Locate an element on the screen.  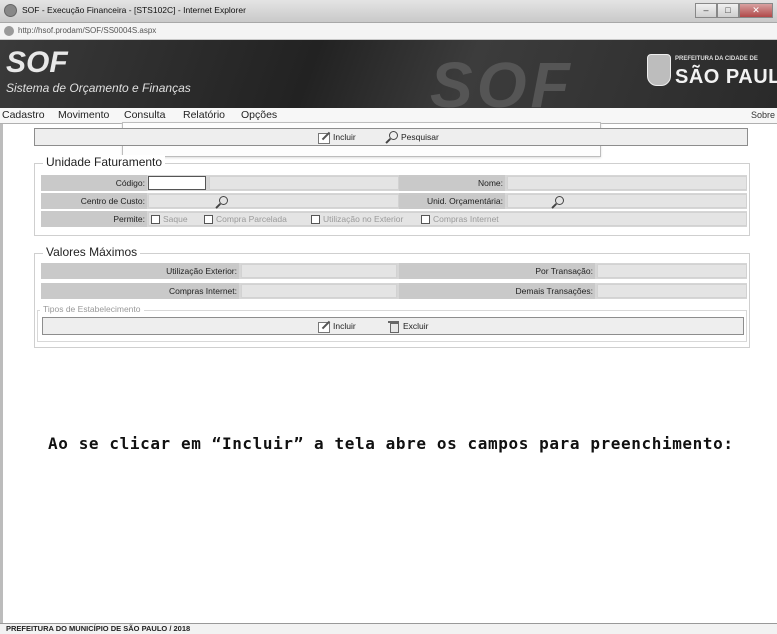
unidade-legend: Unidade Faturamento is located at coordinates (104, 162).